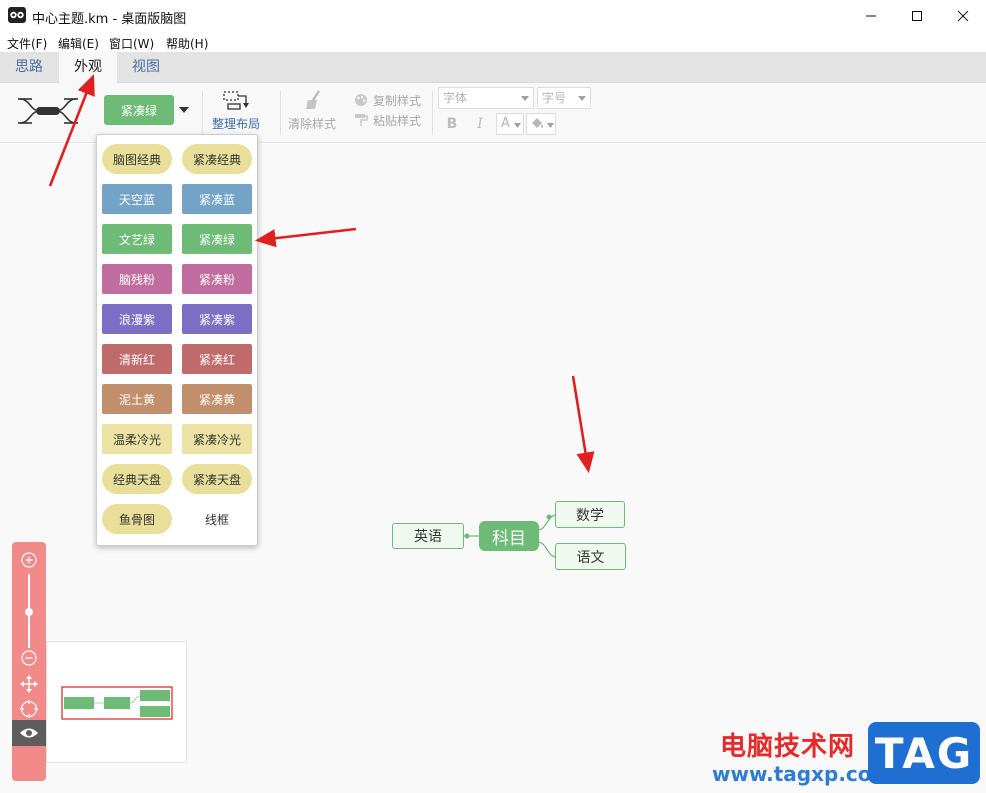 The height and width of the screenshot is (793, 986). I want to click on zoom-slider, so click(29, 611).